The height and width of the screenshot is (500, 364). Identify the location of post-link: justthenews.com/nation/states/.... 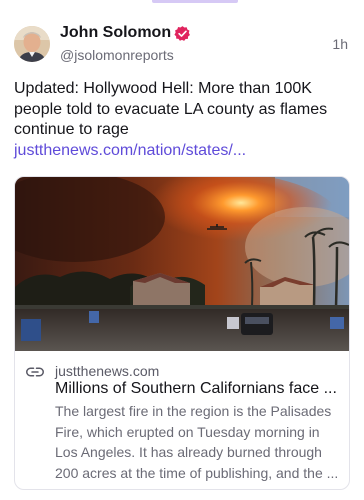
(130, 150).